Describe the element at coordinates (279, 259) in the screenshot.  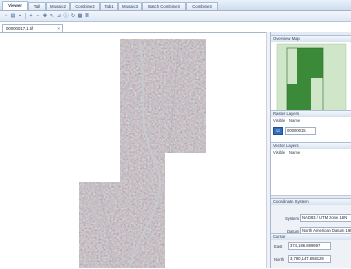
I see `north-label: North` at that location.